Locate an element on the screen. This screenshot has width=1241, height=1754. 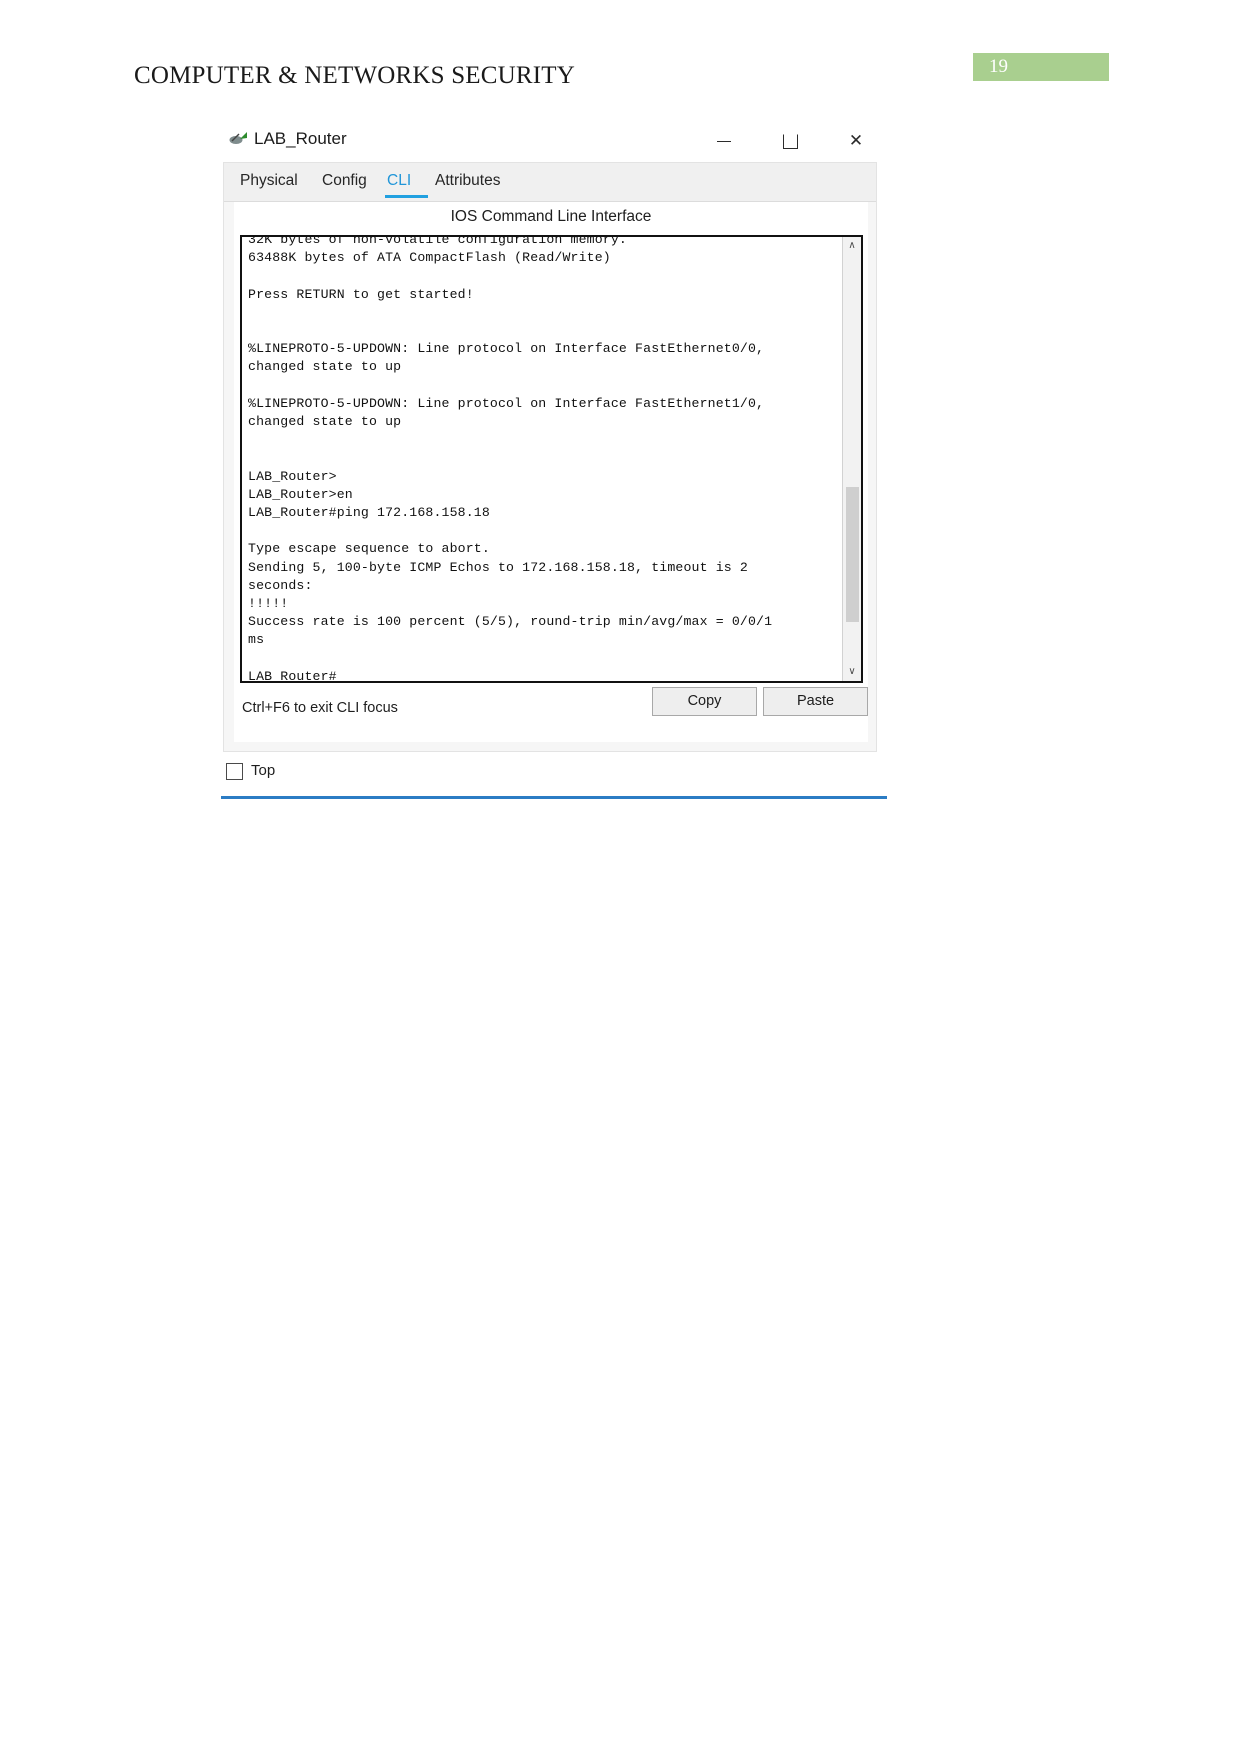
maximize-button is located at coordinates (790, 141).